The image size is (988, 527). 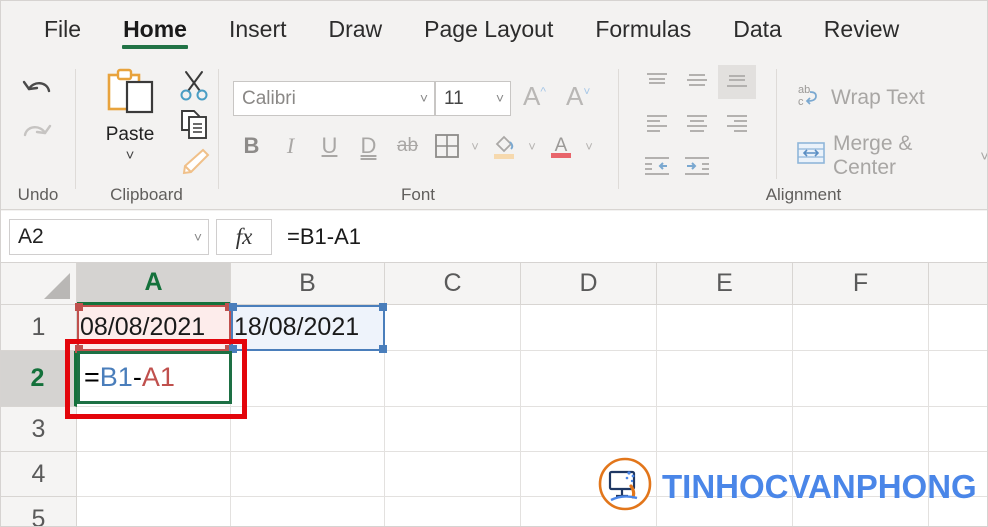 I want to click on select-all-corner, so click(x=39, y=284).